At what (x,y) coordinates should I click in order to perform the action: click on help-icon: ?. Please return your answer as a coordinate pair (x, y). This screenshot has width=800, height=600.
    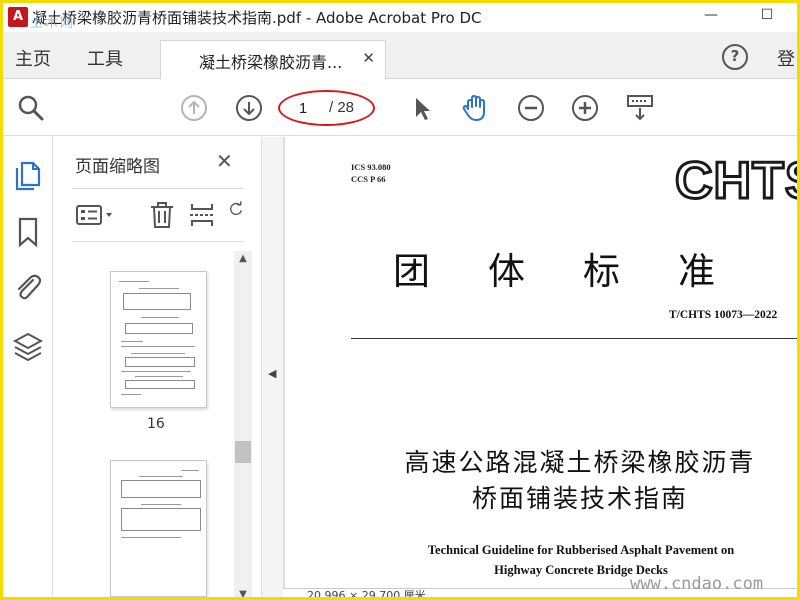
    Looking at the image, I should click on (735, 57).